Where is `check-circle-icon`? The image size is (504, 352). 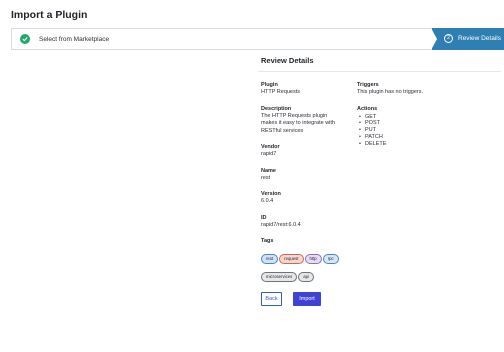 check-circle-icon is located at coordinates (25, 39).